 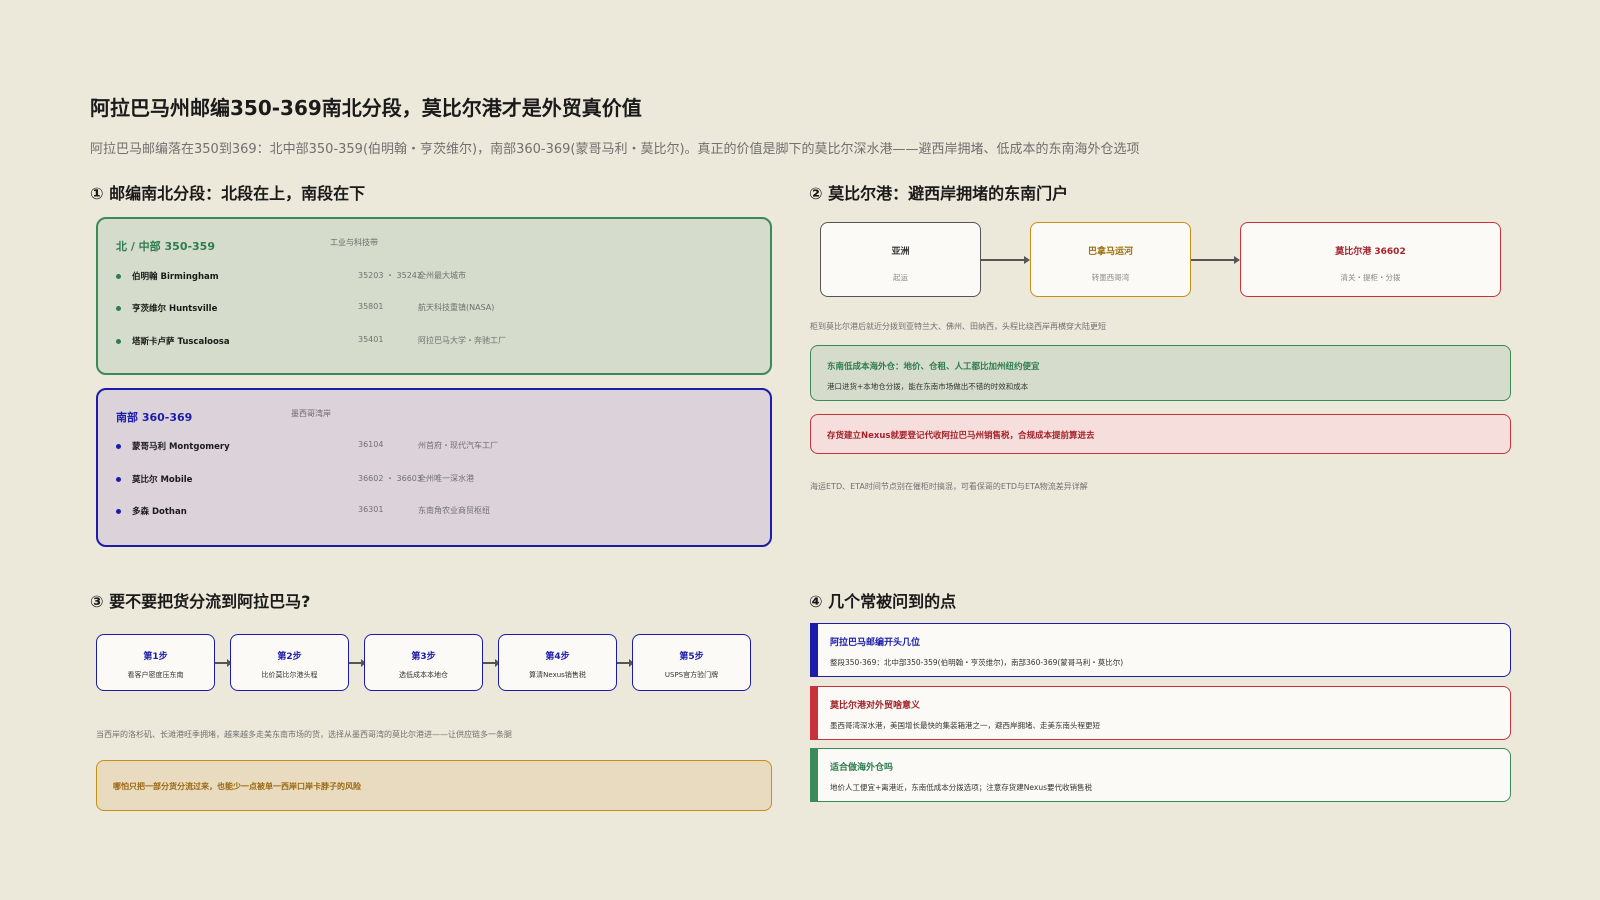 What do you see at coordinates (311, 413) in the screenshot?
I see `south-region-tag: 墨西哥湾岸` at bounding box center [311, 413].